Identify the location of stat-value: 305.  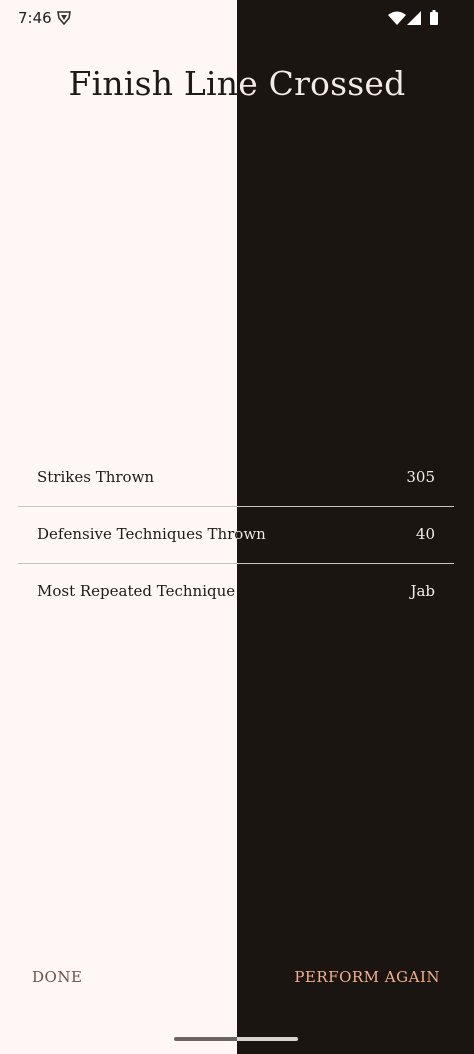
(420, 477).